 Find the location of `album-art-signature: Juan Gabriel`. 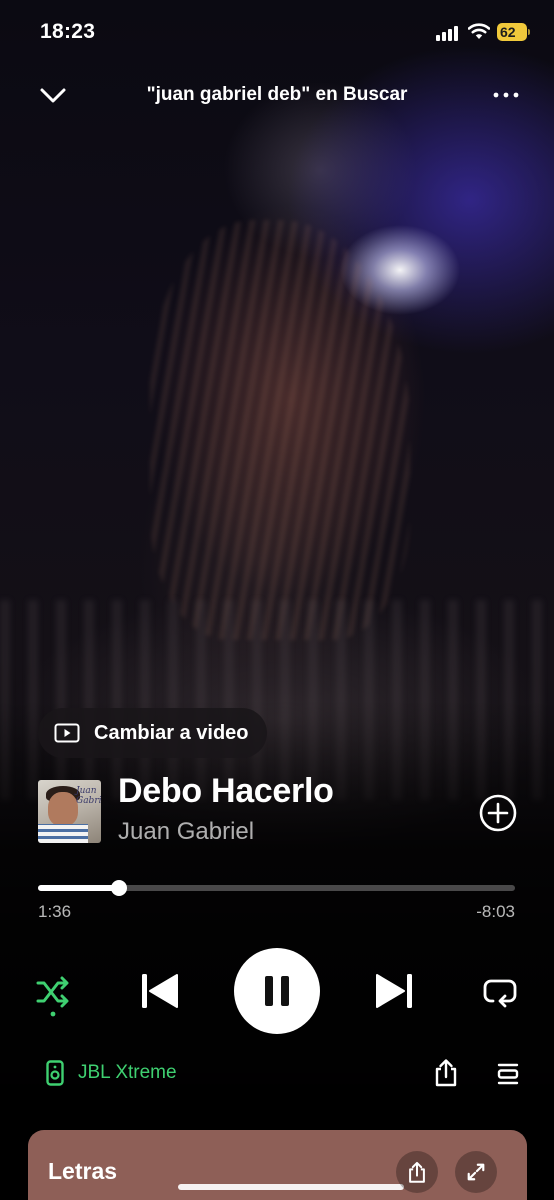

album-art-signature: Juan Gabriel is located at coordinates (88, 796).